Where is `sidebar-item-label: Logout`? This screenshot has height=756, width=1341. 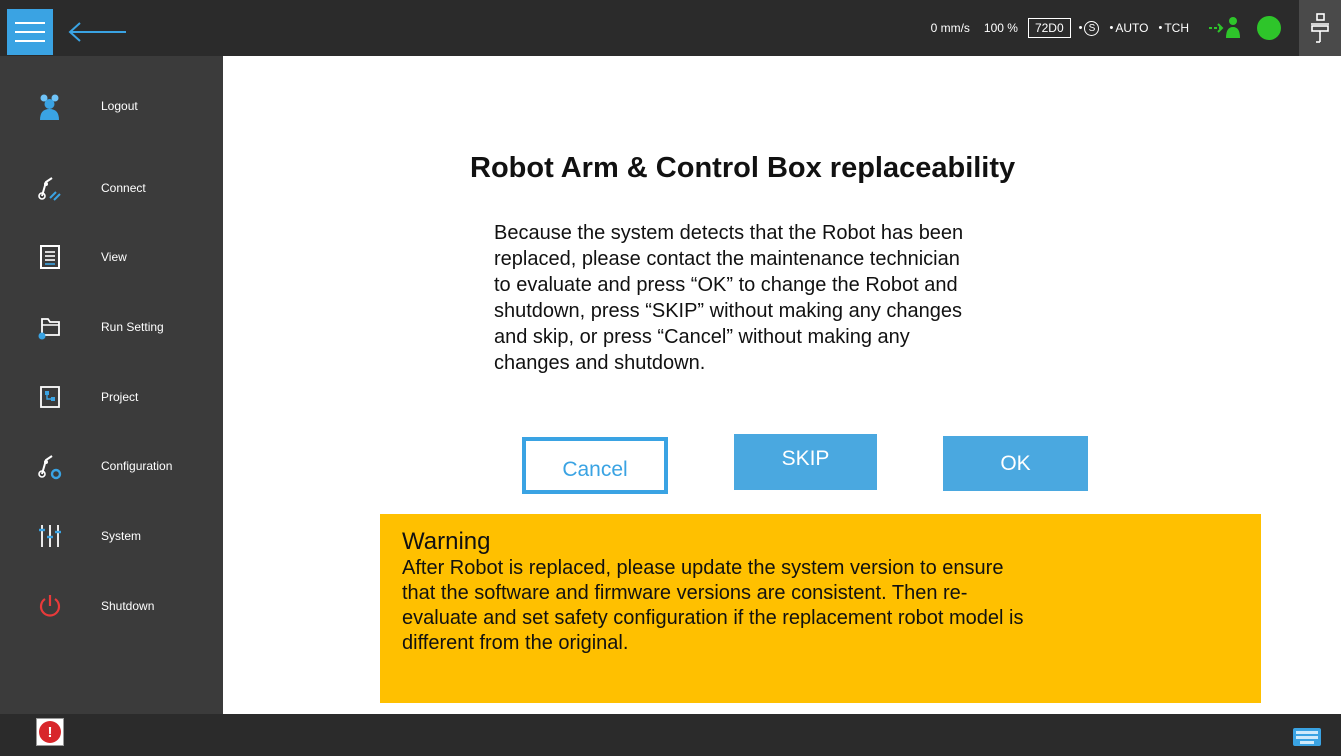
sidebar-item-label: Logout is located at coordinates (119, 106).